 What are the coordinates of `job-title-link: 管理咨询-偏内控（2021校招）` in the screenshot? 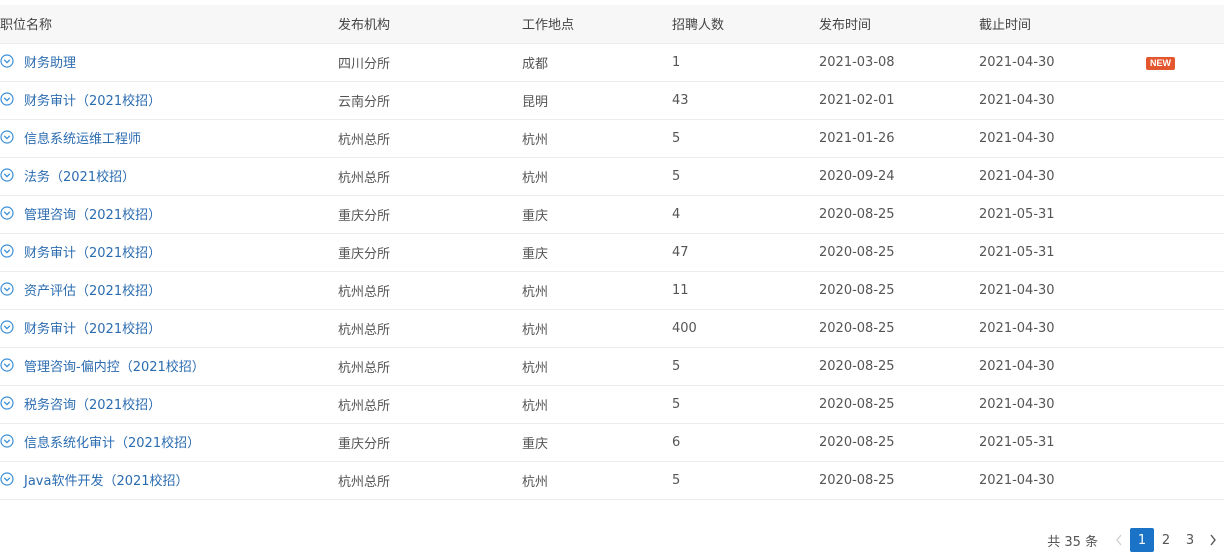 It's located at (114, 365).